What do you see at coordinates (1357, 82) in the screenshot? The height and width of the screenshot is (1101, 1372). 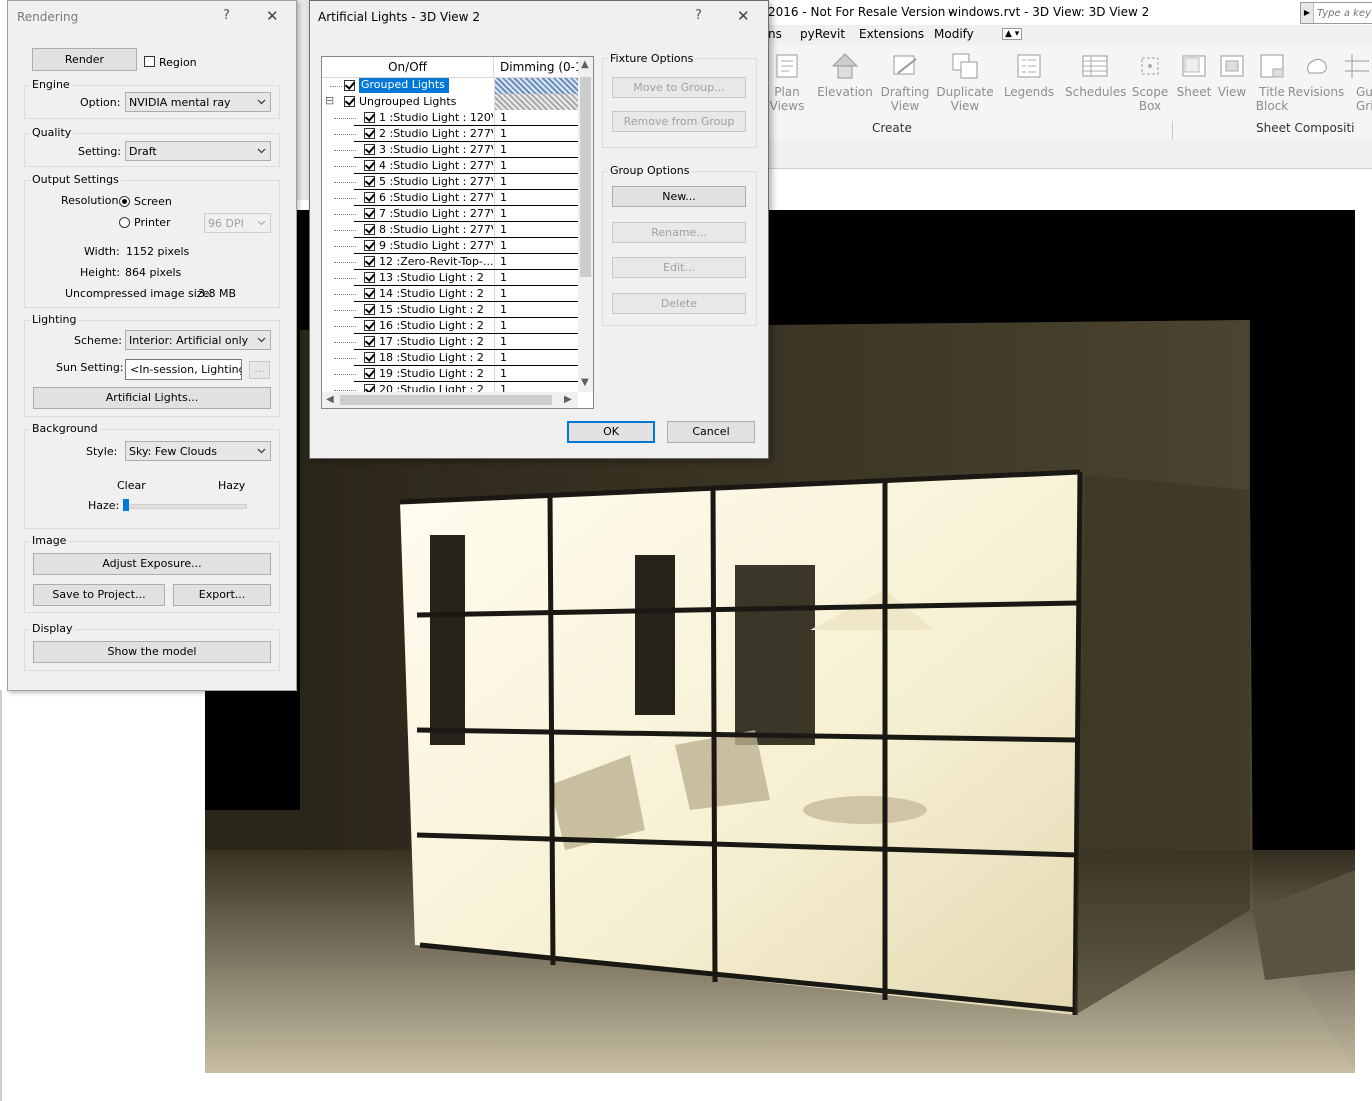 I see `guide-grid-button: Guid Grid` at bounding box center [1357, 82].